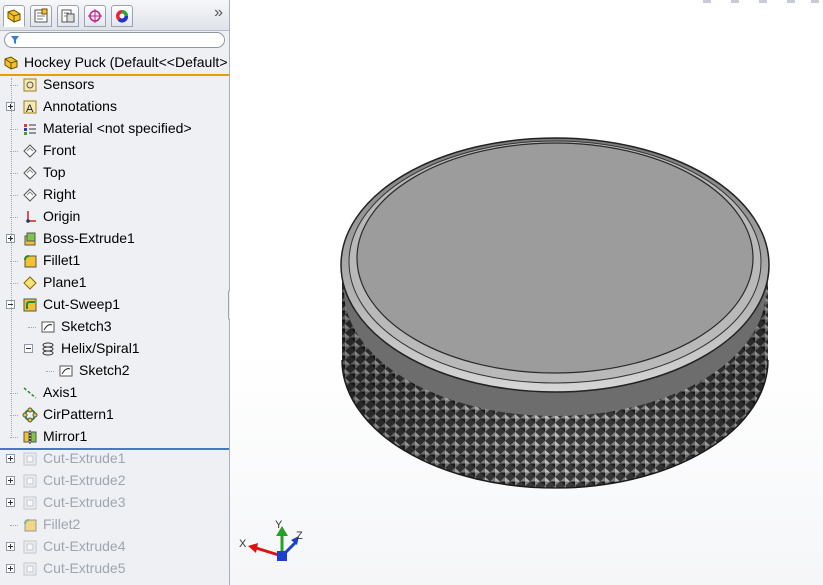 Image resolution: width=823 pixels, height=585 pixels. What do you see at coordinates (114, 173) in the screenshot?
I see `tree-item-top: Top` at bounding box center [114, 173].